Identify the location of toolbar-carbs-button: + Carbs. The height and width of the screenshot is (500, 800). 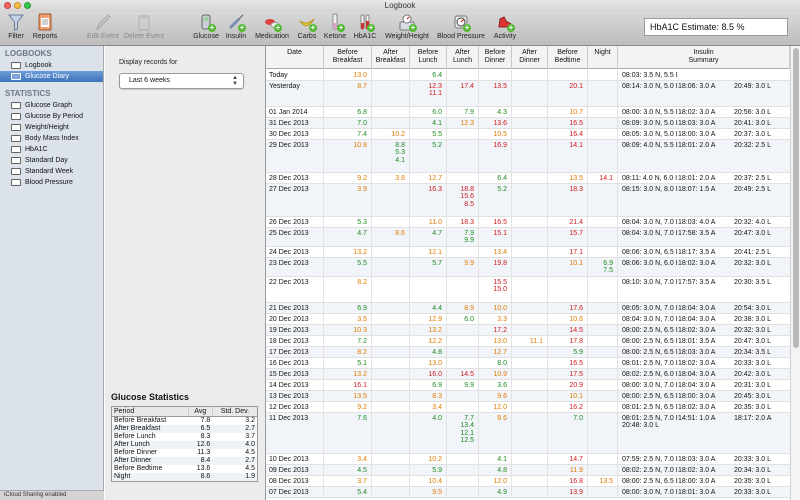
(307, 26).